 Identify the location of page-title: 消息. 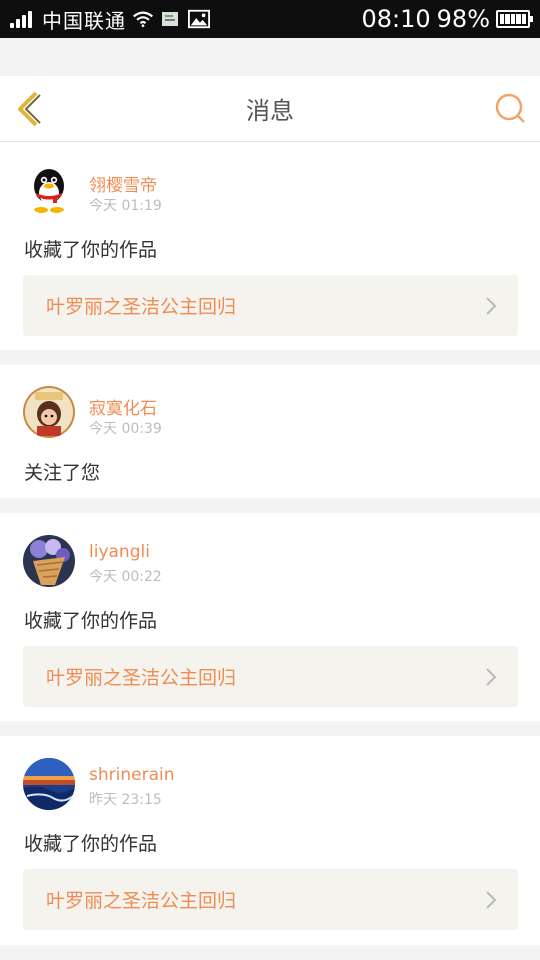
(270, 111).